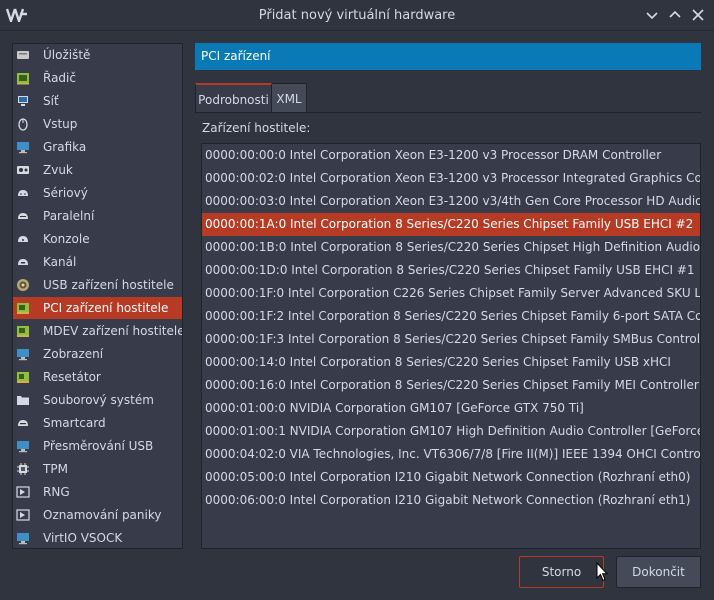  Describe the element at coordinates (97, 78) in the screenshot. I see `sidebar-item-radic: Řadič` at that location.